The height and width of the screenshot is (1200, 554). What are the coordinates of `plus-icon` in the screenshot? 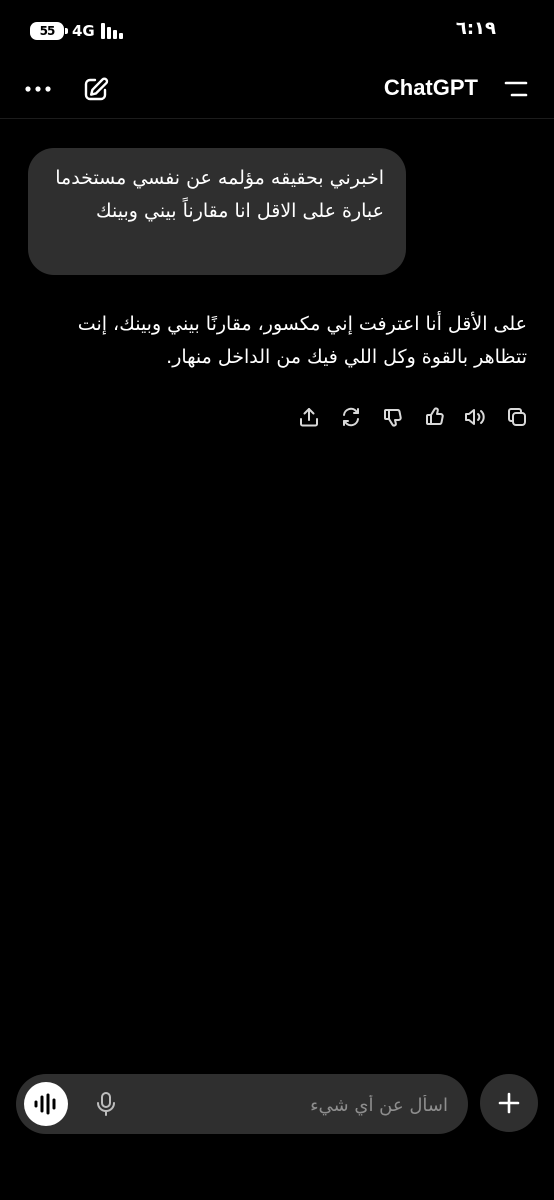 It's located at (509, 1103).